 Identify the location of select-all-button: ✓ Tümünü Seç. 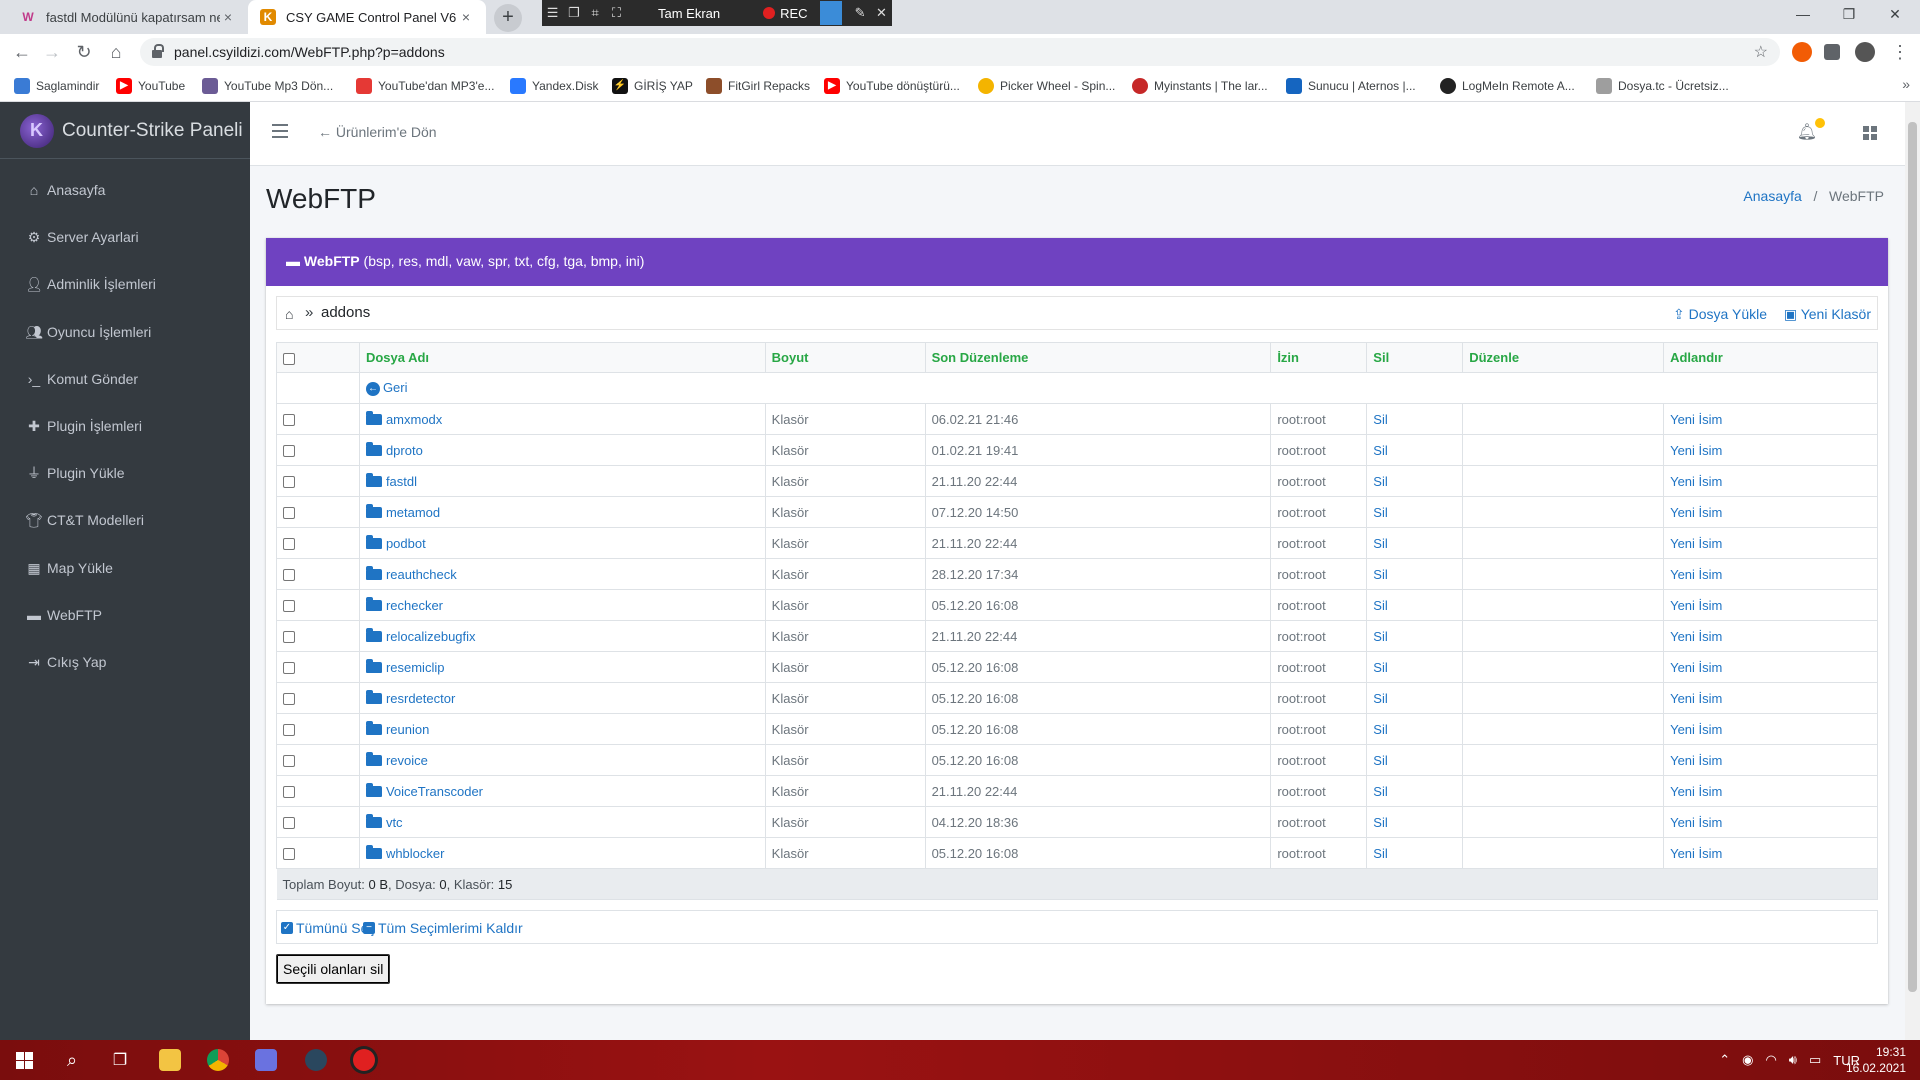
(328, 928).